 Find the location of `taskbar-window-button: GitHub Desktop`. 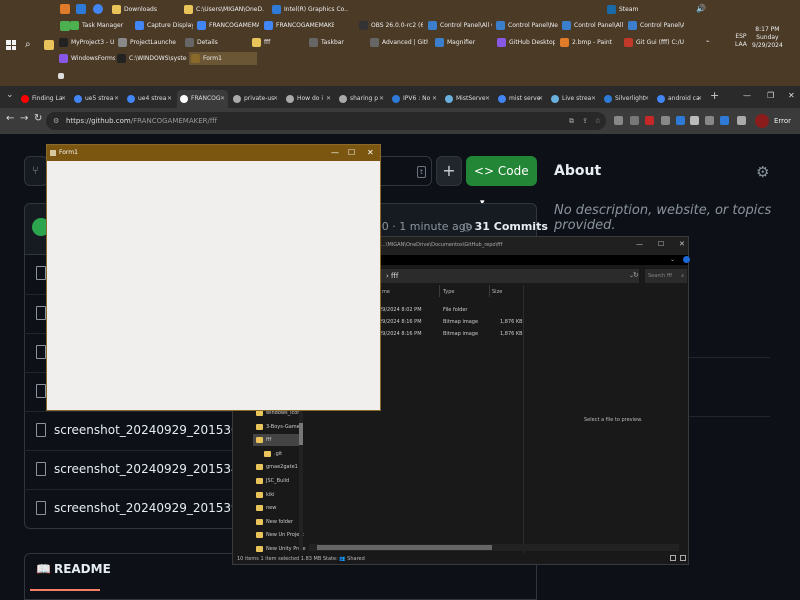

taskbar-window-button: GitHub Desktop is located at coordinates (525, 42).